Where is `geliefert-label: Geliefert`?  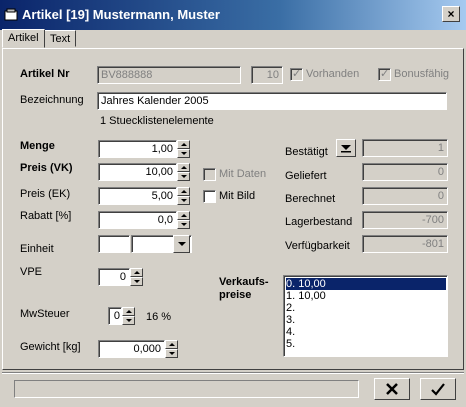
geliefert-label: Geliefert is located at coordinates (306, 176).